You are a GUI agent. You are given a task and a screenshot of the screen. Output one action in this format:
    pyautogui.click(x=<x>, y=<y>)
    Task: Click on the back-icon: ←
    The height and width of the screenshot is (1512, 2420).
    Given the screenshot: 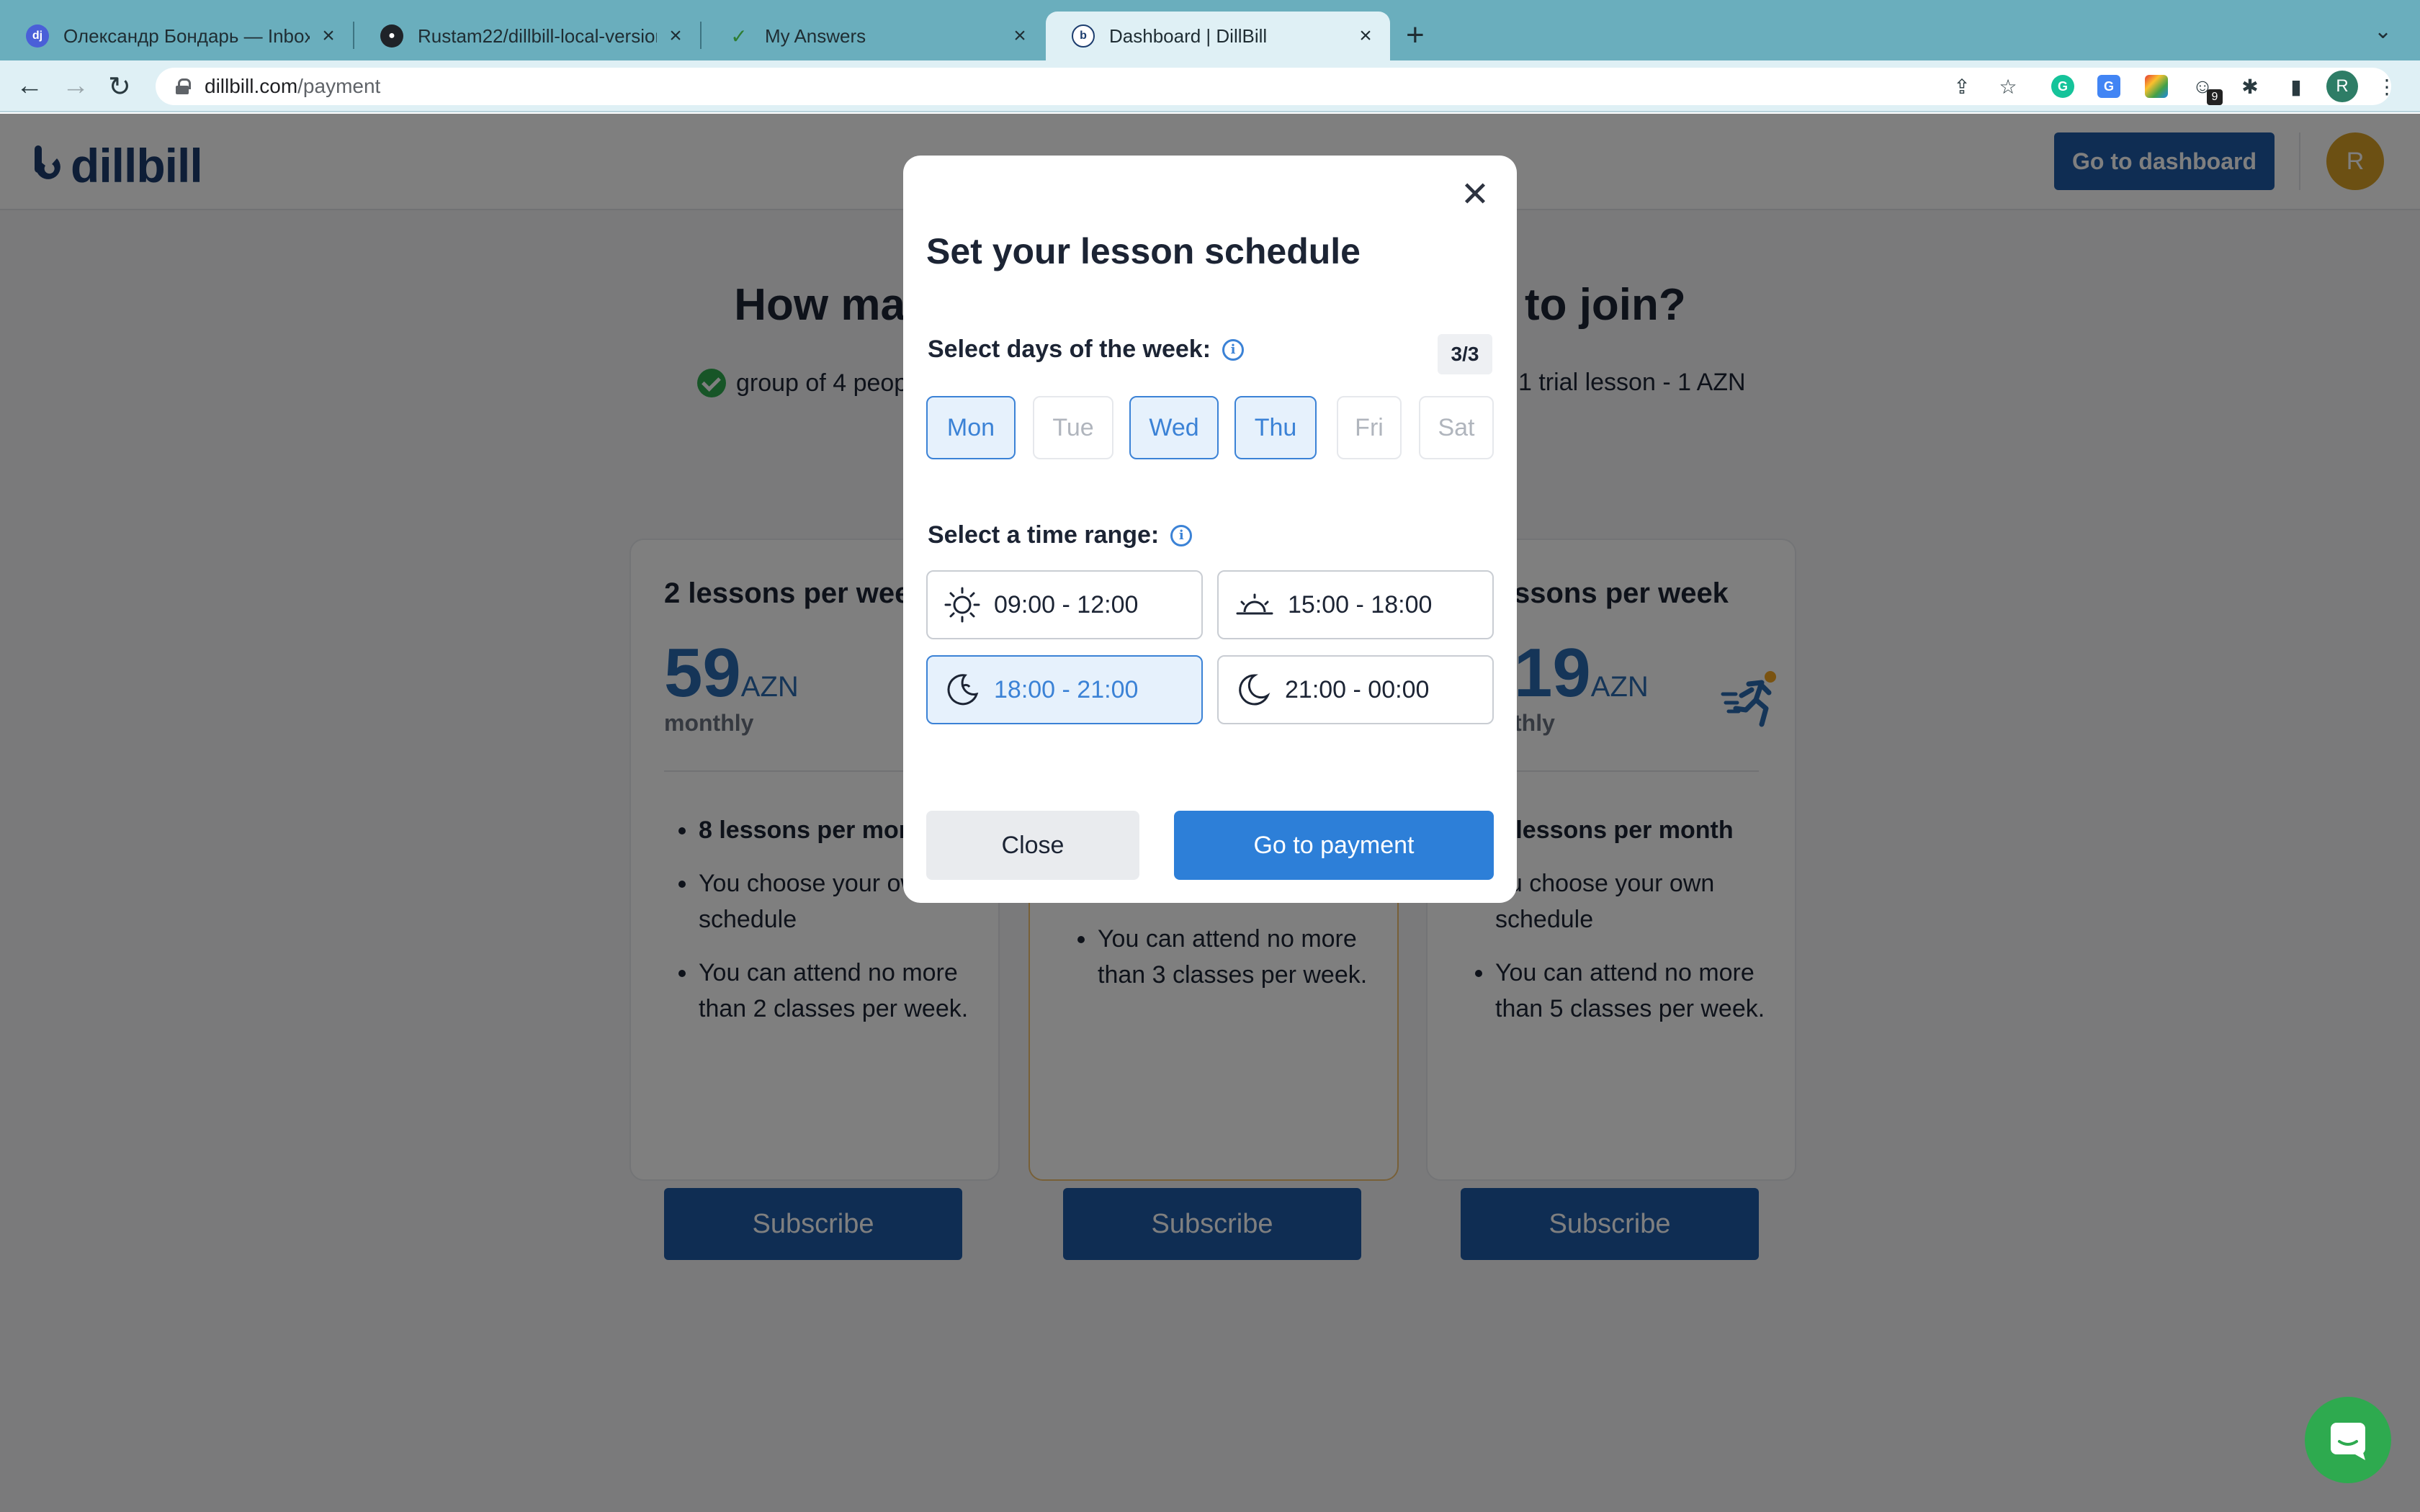 What is the action you would take?
    pyautogui.click(x=29, y=86)
    